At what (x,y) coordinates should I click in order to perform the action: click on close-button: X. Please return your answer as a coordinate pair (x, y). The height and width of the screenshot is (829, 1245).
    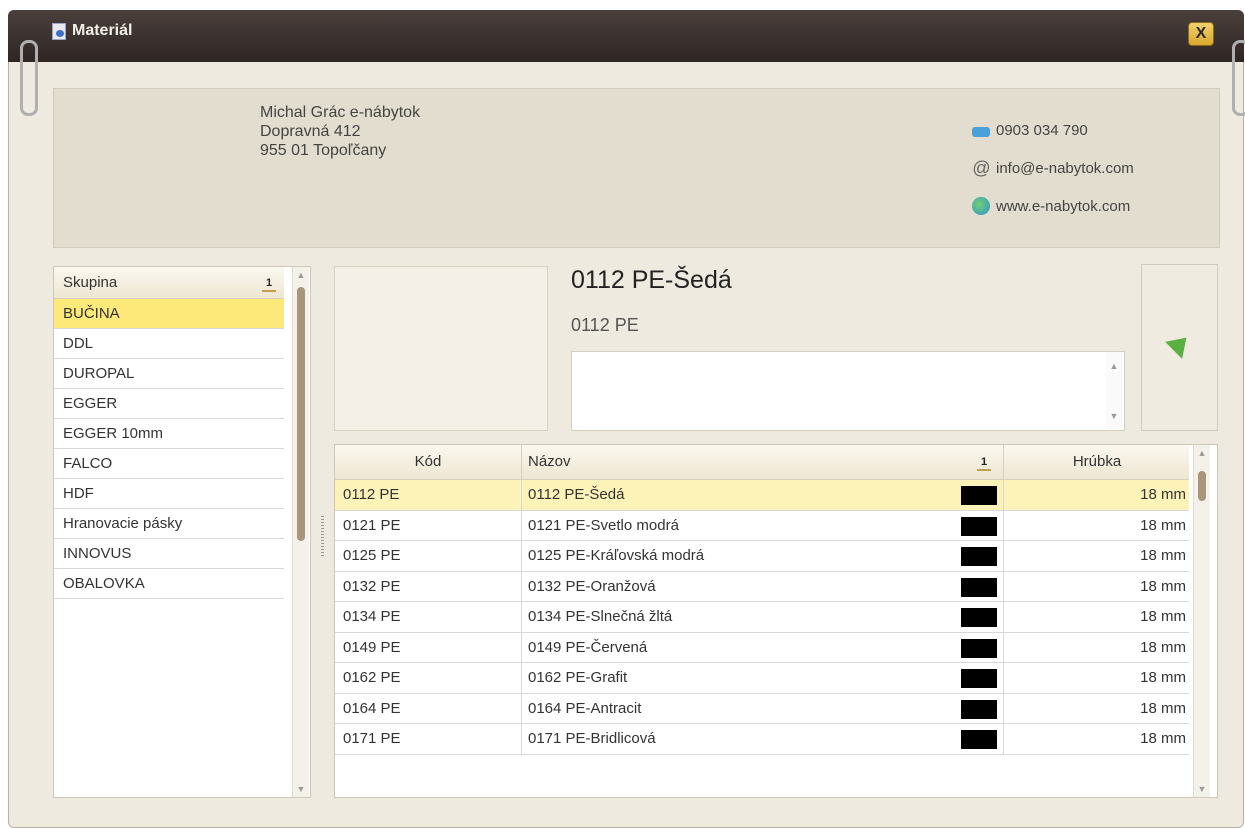
    Looking at the image, I should click on (1201, 34).